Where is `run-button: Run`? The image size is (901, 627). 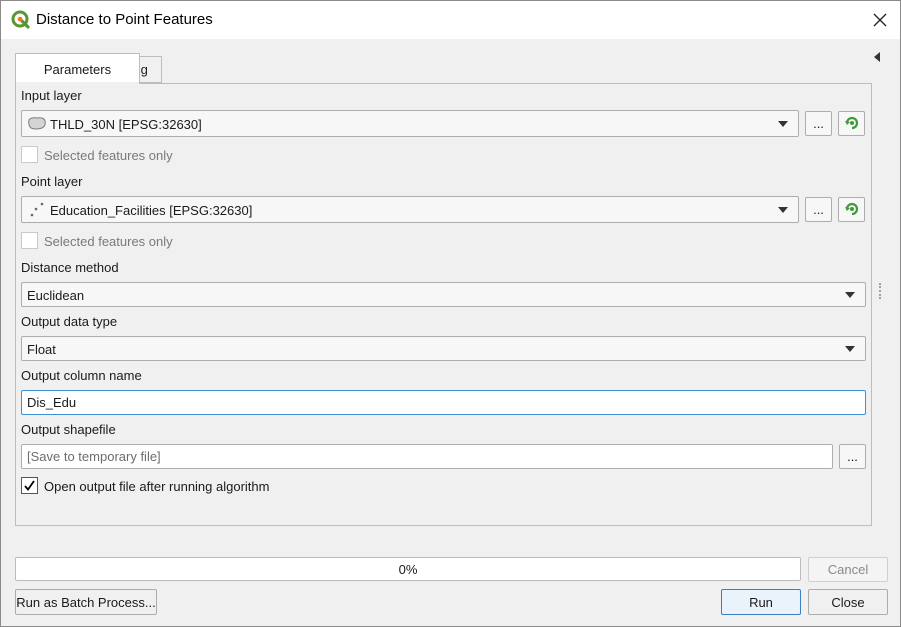 run-button: Run is located at coordinates (761, 602).